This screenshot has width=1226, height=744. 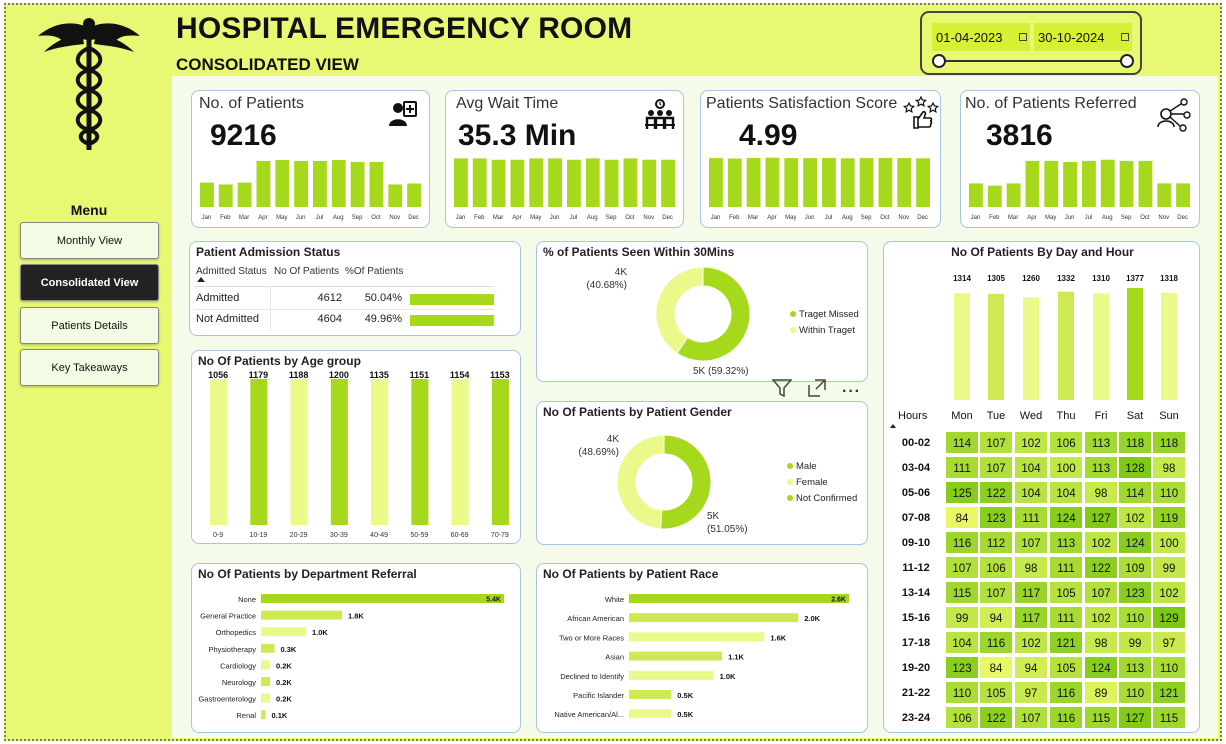 What do you see at coordinates (201, 280) in the screenshot?
I see `sort-ascending-icon` at bounding box center [201, 280].